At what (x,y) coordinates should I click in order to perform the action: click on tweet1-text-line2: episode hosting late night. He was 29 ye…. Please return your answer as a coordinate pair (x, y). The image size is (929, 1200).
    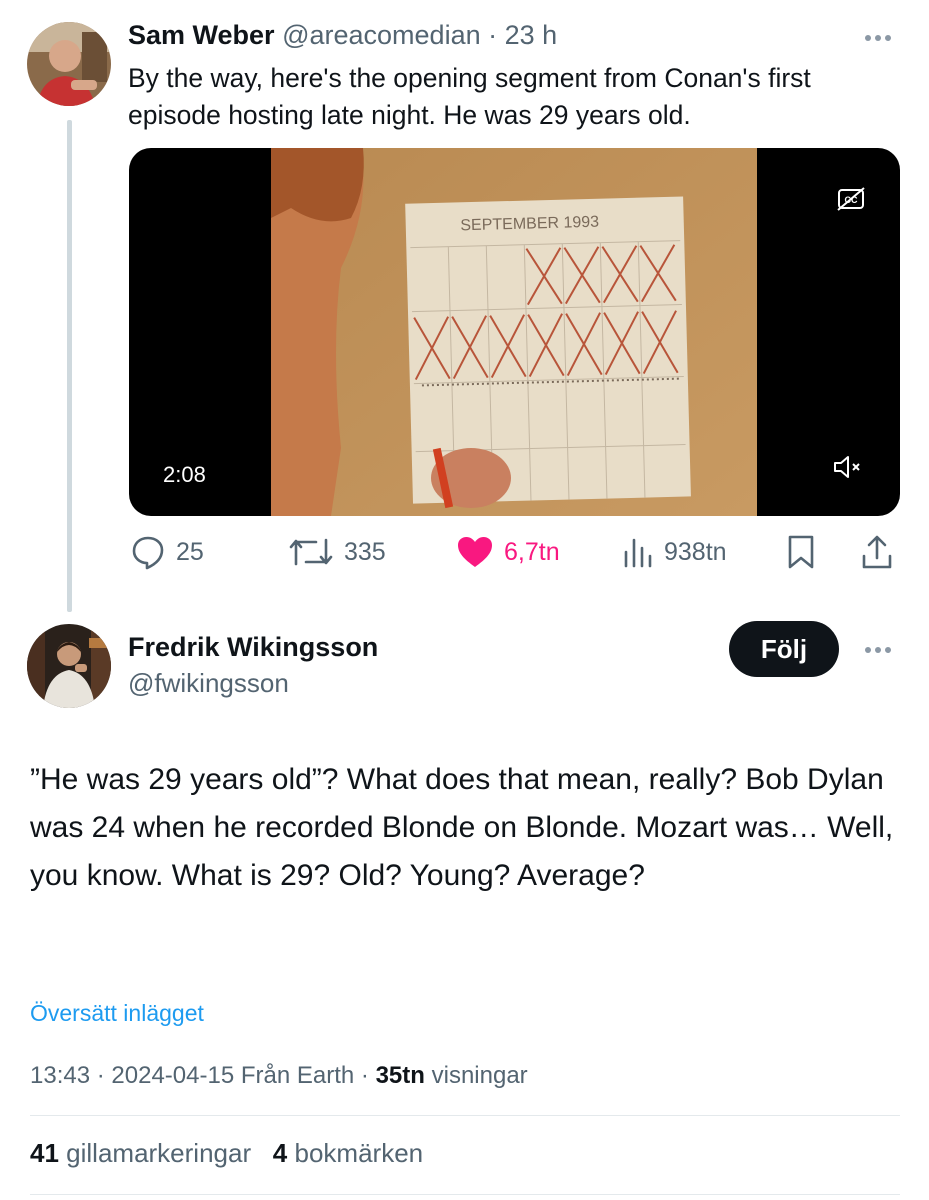
    Looking at the image, I should click on (409, 115).